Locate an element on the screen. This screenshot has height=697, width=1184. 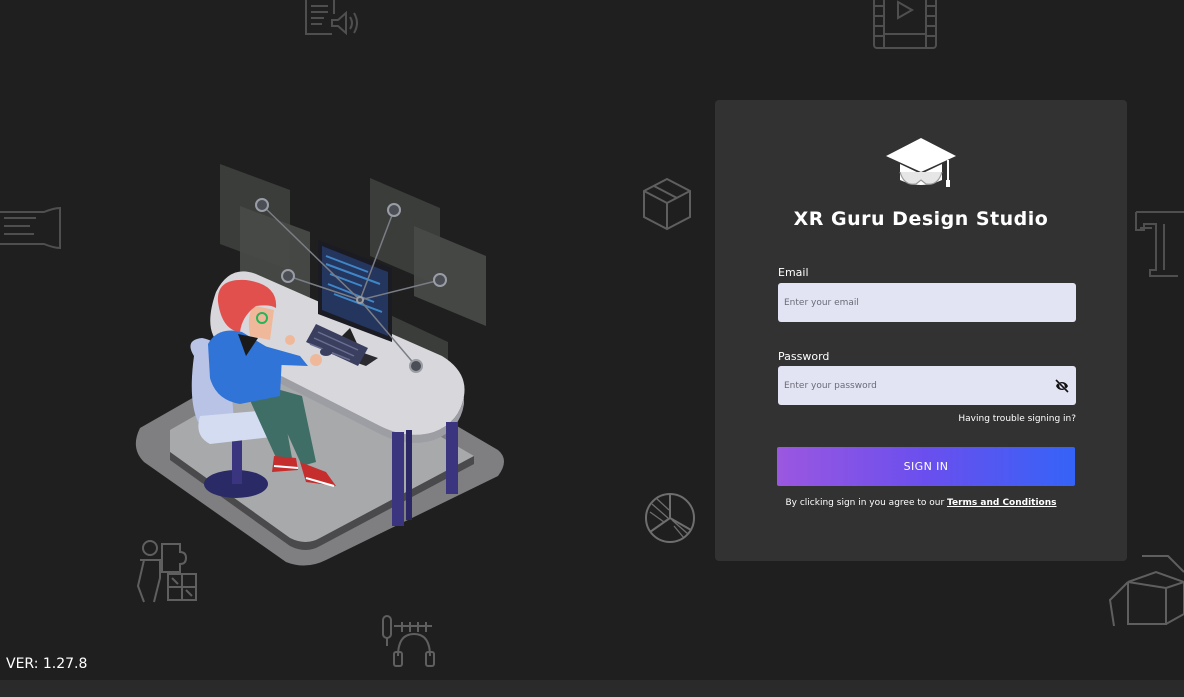
text-lines-icon is located at coordinates (33, 228).